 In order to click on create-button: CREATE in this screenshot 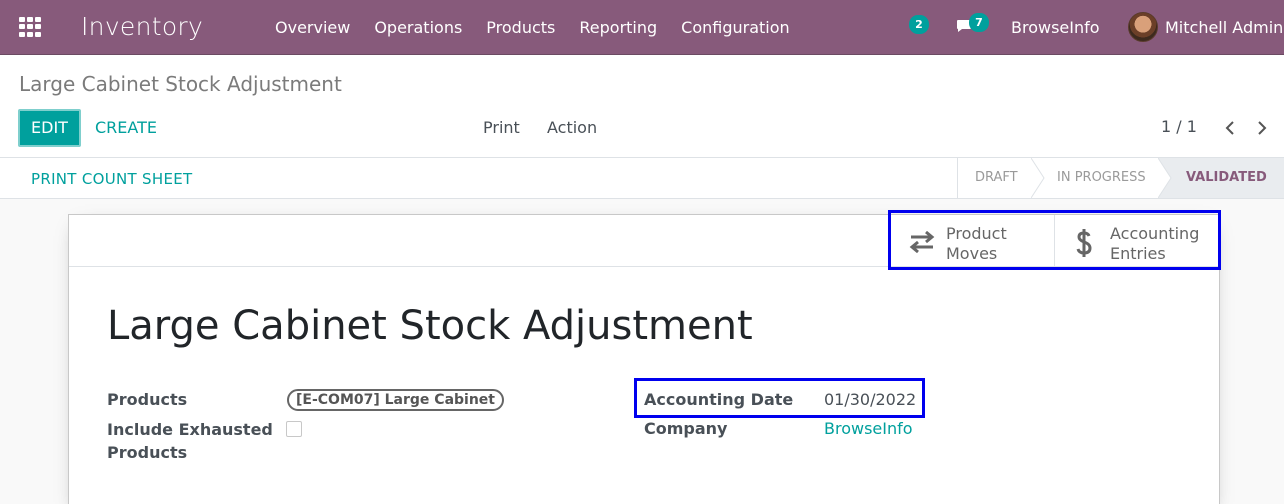, I will do `click(126, 127)`.